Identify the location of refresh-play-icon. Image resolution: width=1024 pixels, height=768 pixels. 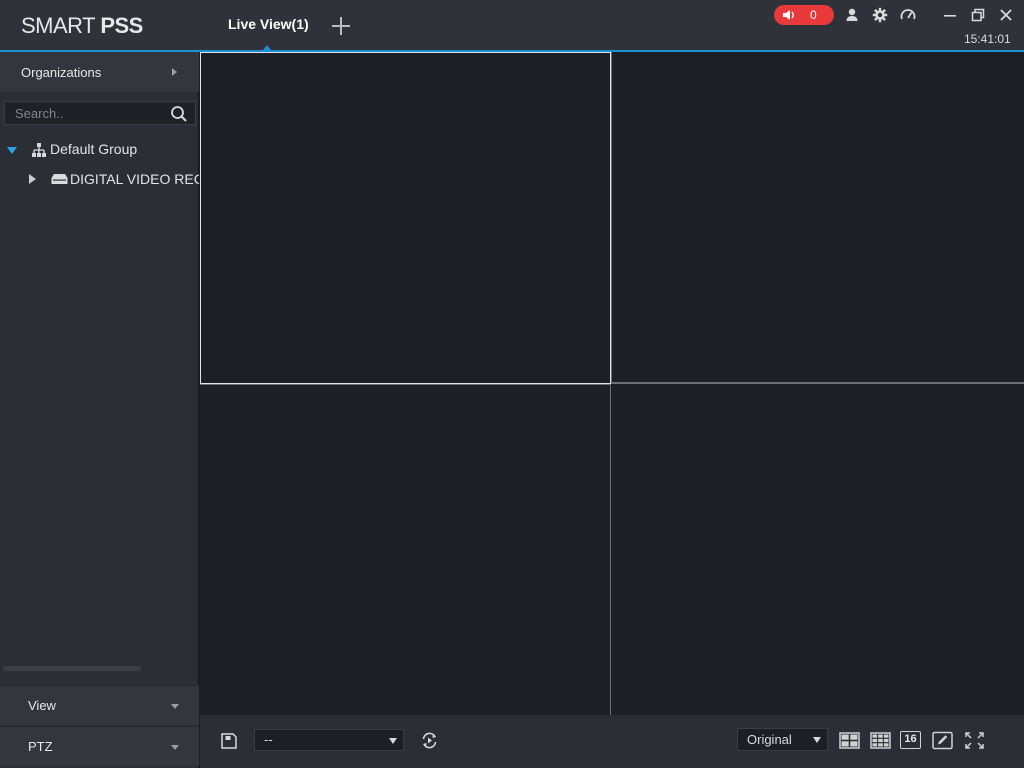
(429, 740).